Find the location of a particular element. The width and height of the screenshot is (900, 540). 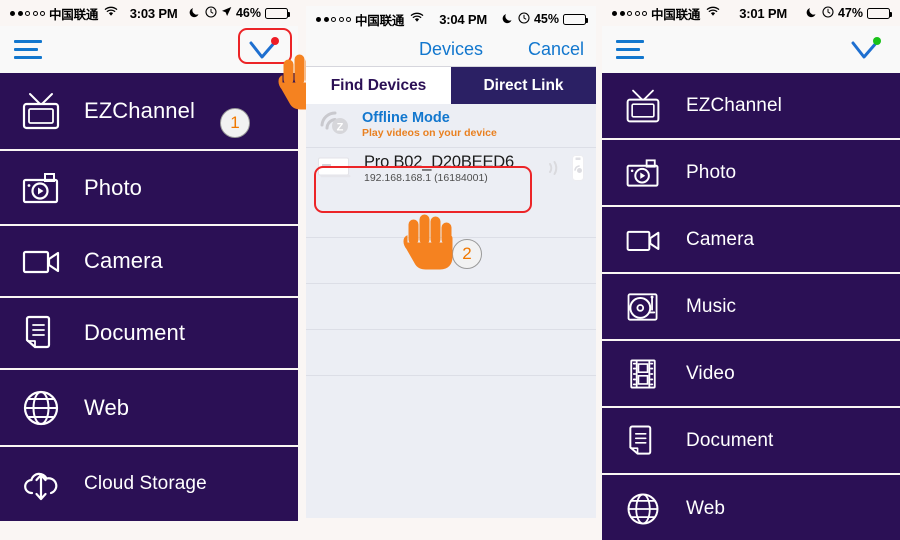

menu-item-cloud-storage: Cloud Storage is located at coordinates (149, 484).